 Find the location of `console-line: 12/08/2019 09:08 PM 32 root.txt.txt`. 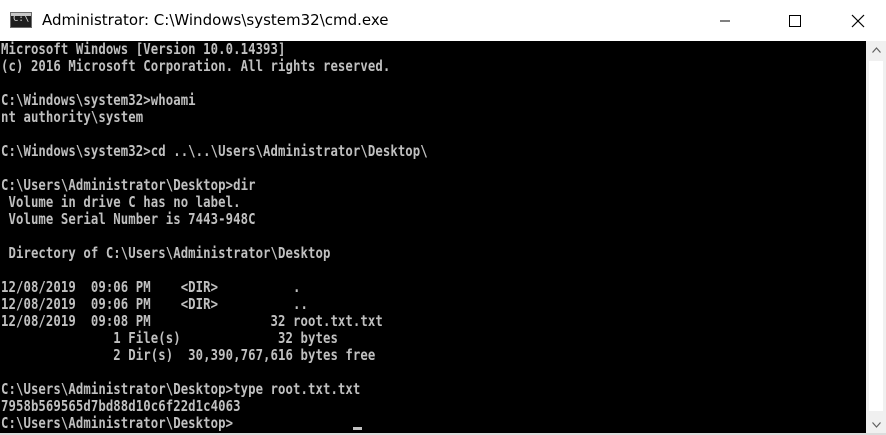

console-line: 12/08/2019 09:08 PM 32 root.txt.txt is located at coordinates (192, 321).